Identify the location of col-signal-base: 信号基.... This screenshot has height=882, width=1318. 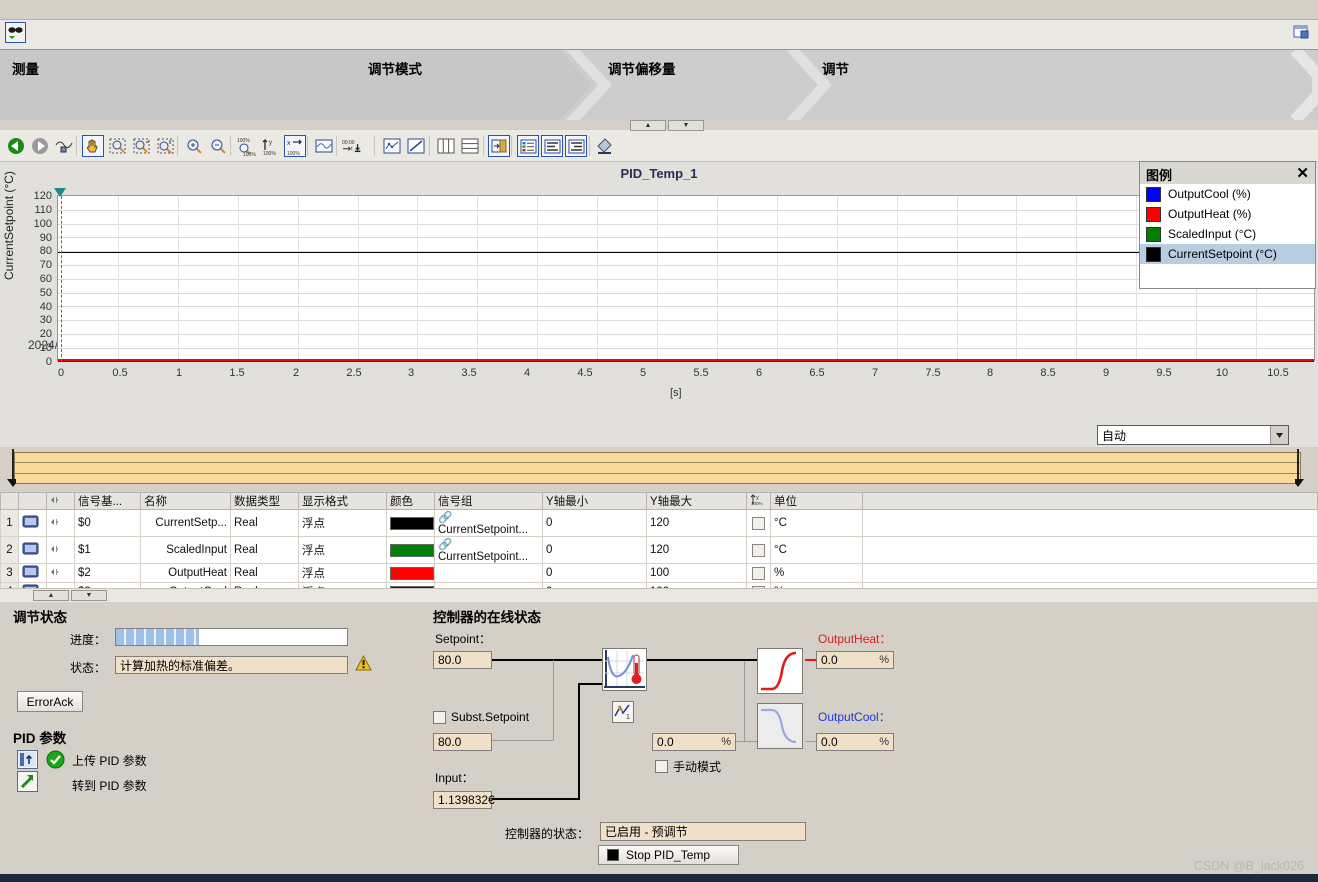
(107, 501).